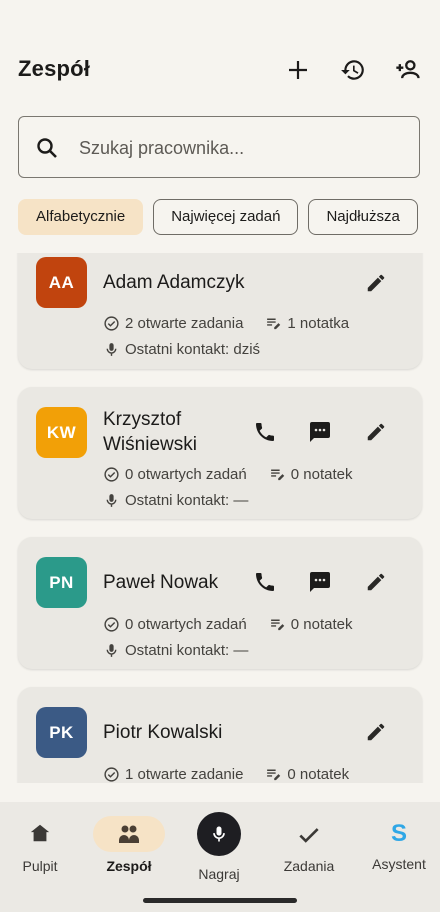 This screenshot has height=912, width=440. Describe the element at coordinates (81, 217) in the screenshot. I see `chip-alphabetical: Alfabetycznie` at that location.